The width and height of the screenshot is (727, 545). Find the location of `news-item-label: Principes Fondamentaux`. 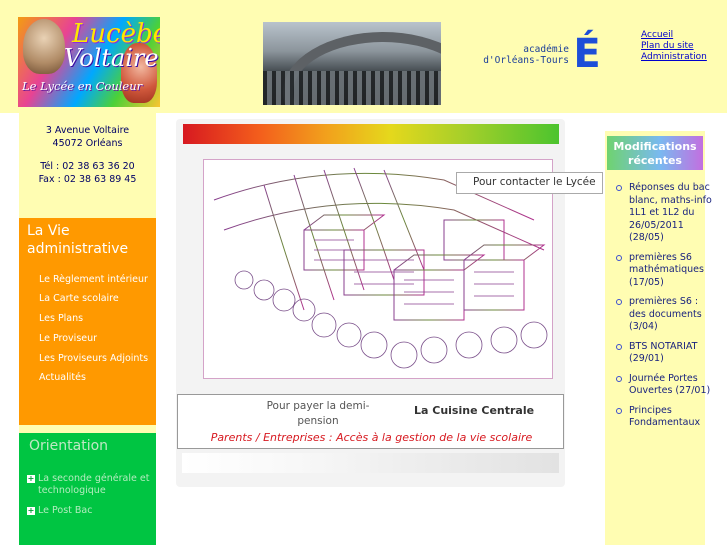

news-item-label: Principes Fondamentaux is located at coordinates (665, 416).